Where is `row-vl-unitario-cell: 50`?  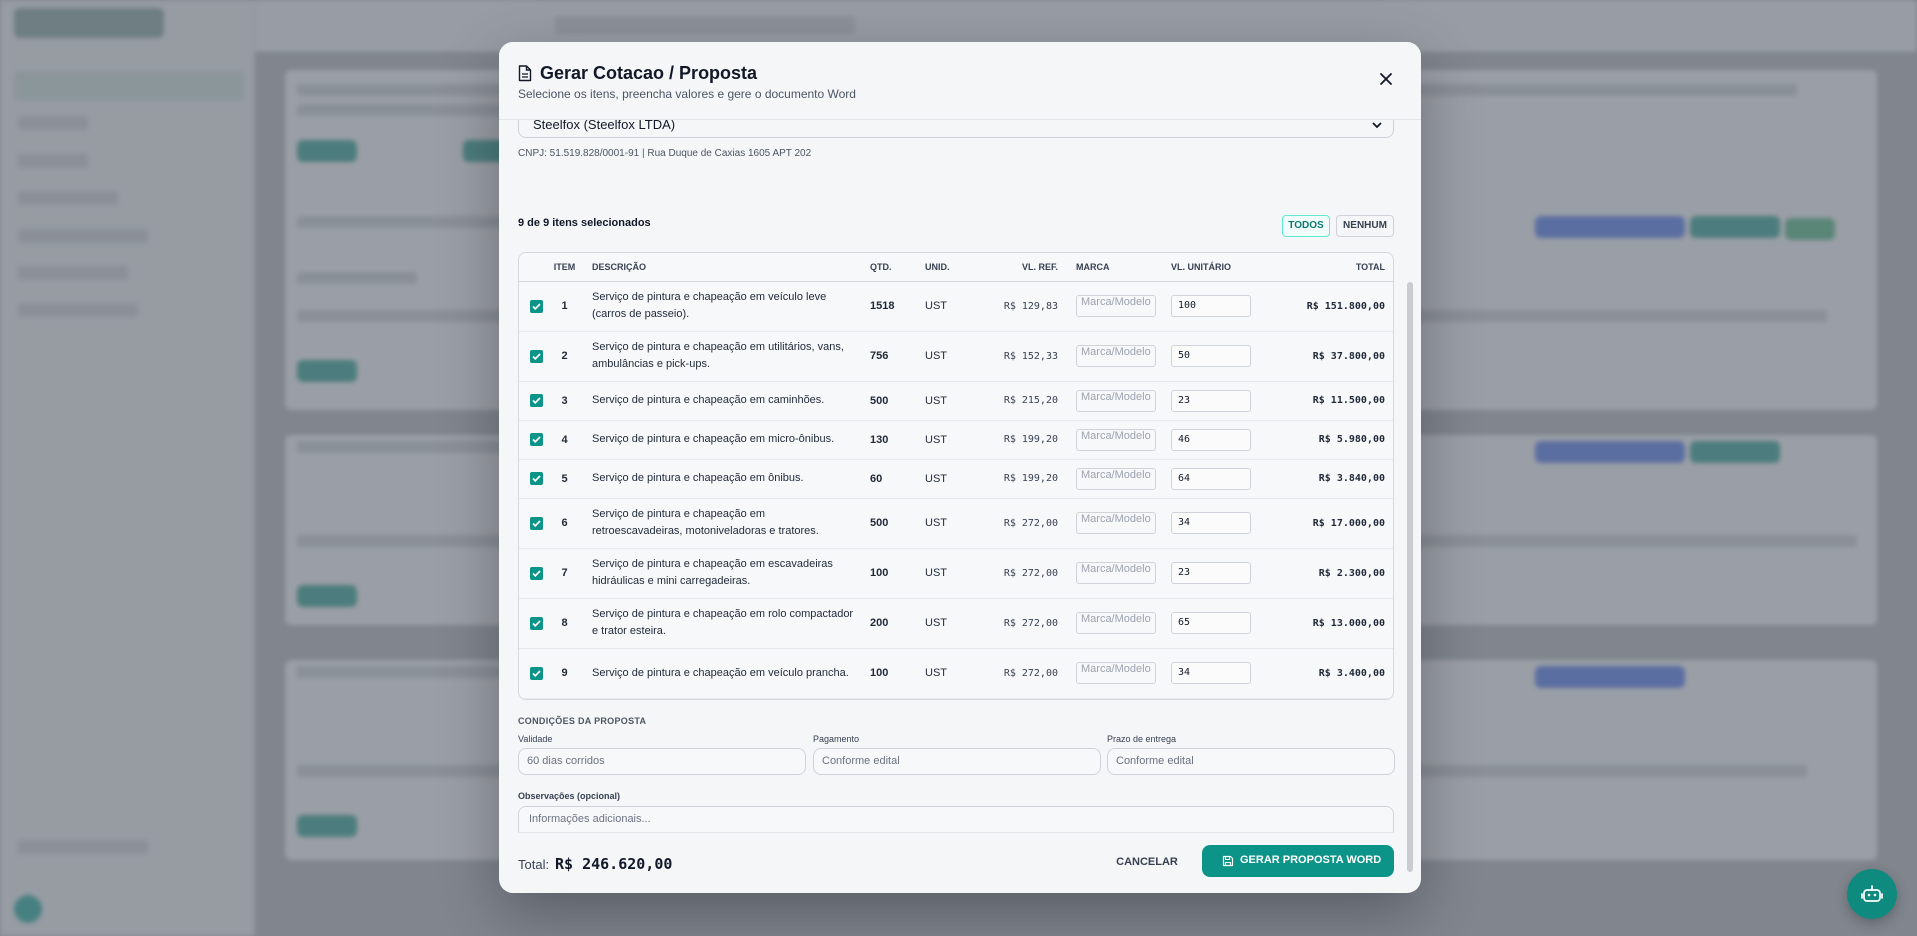 row-vl-unitario-cell: 50 is located at coordinates (1223, 356).